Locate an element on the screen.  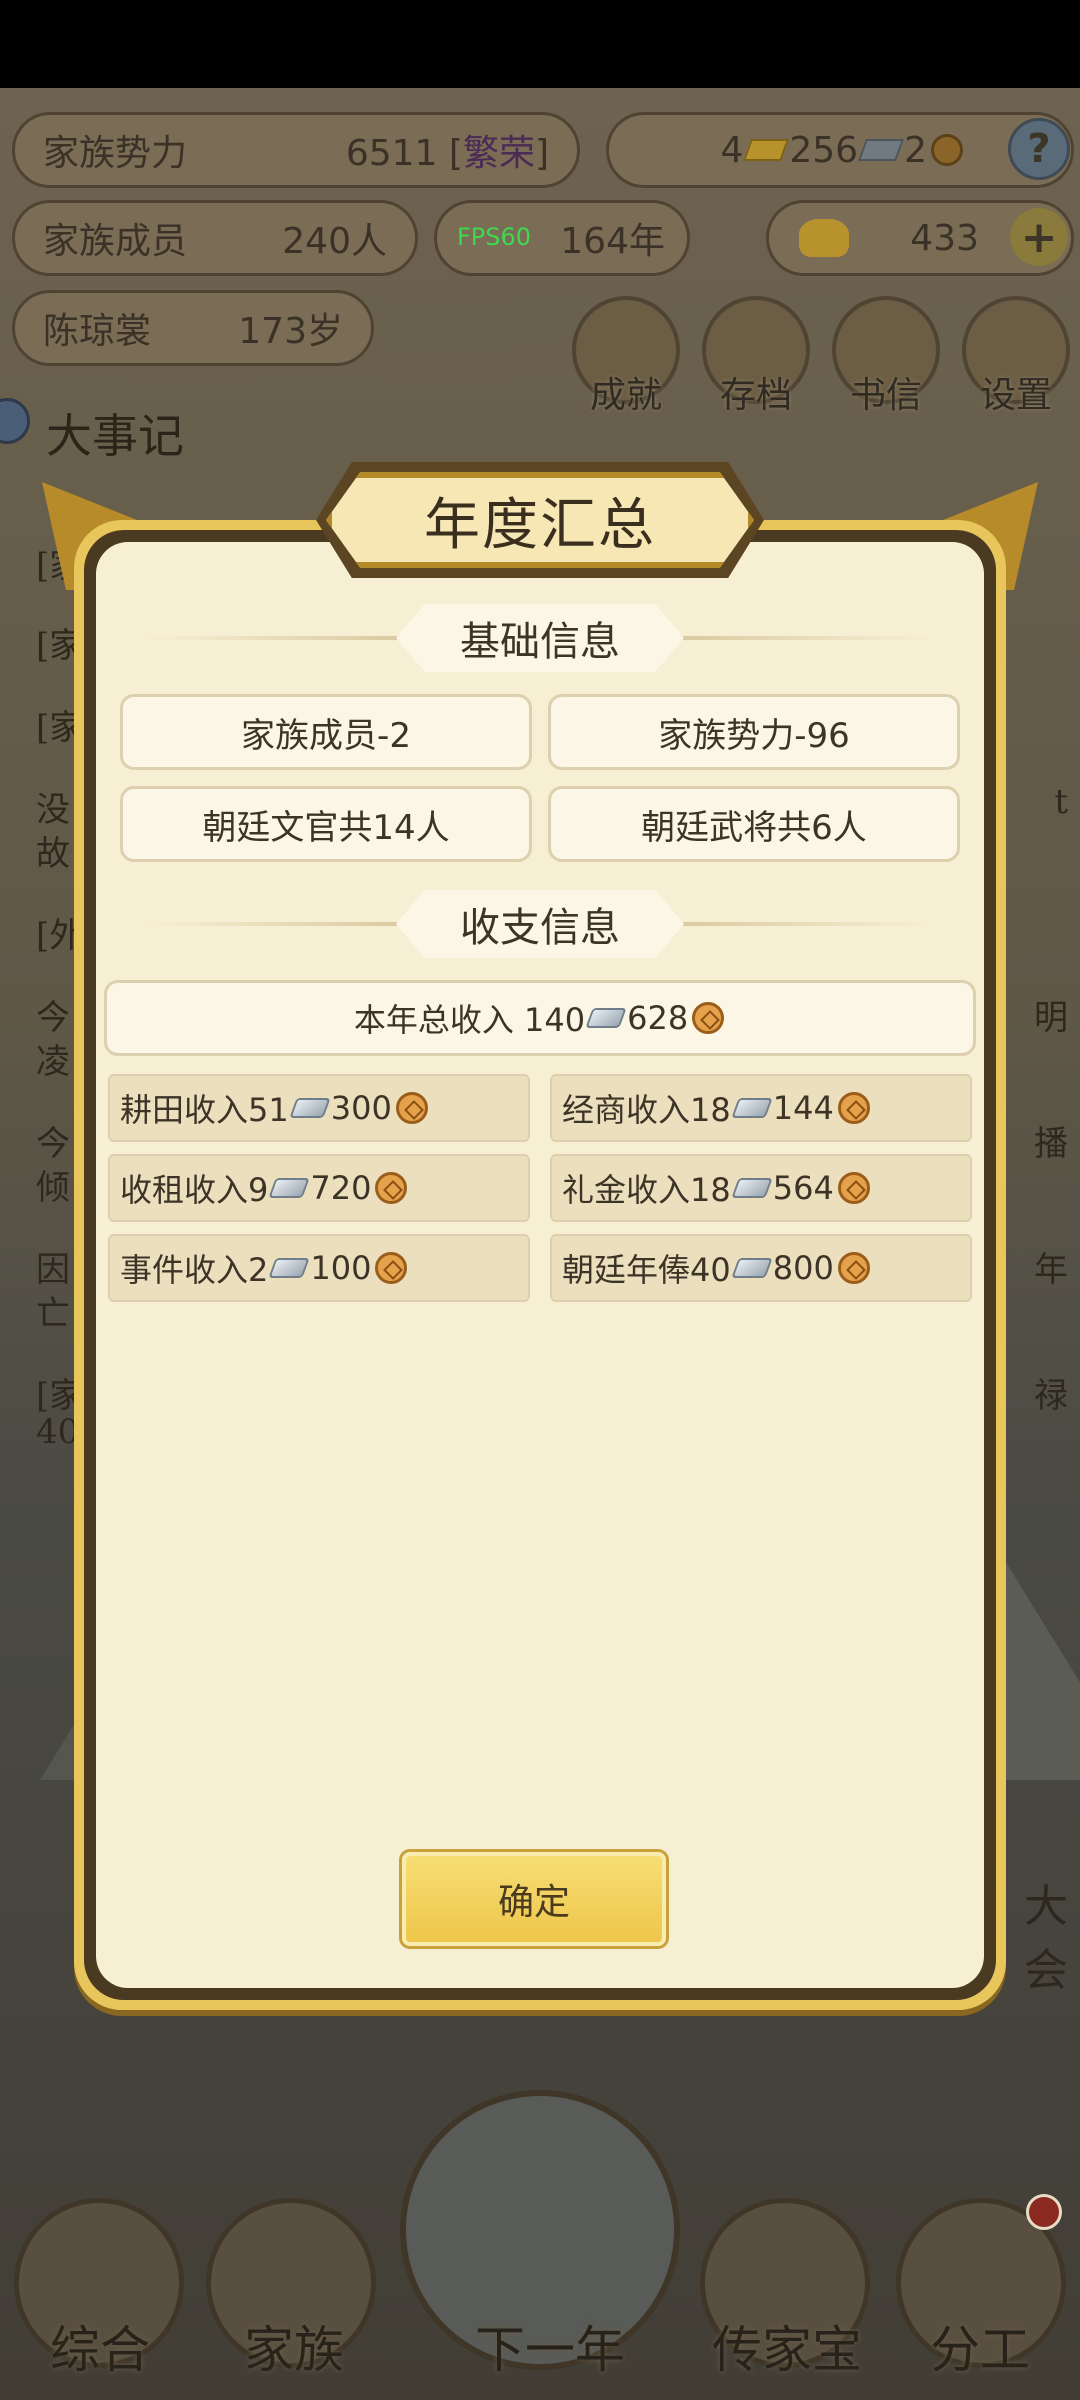
chronicle-fragment-right: 年 is located at coordinates (1051, 1270).